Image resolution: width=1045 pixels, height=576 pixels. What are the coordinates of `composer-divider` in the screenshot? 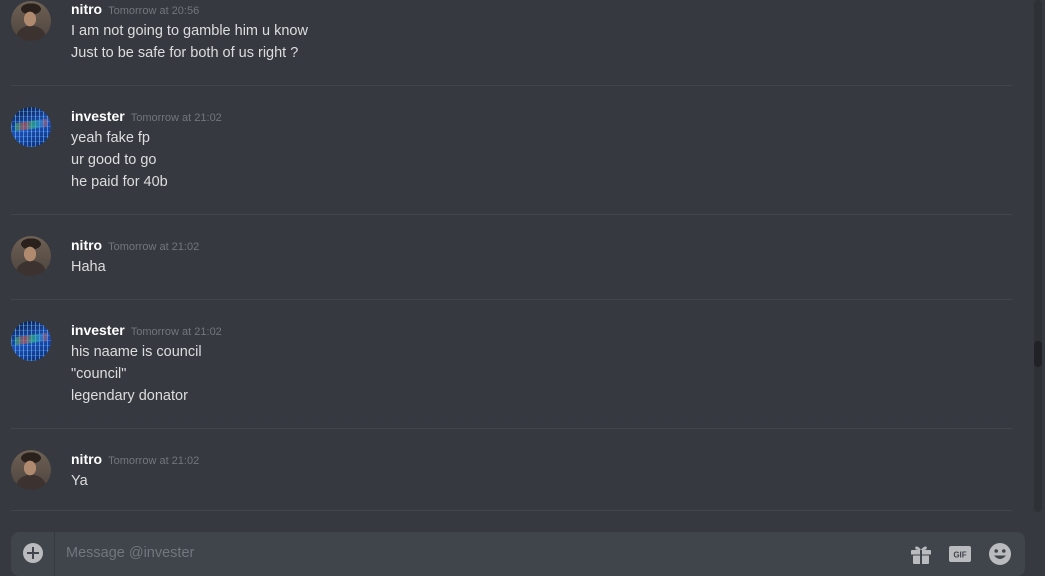 It's located at (54, 554).